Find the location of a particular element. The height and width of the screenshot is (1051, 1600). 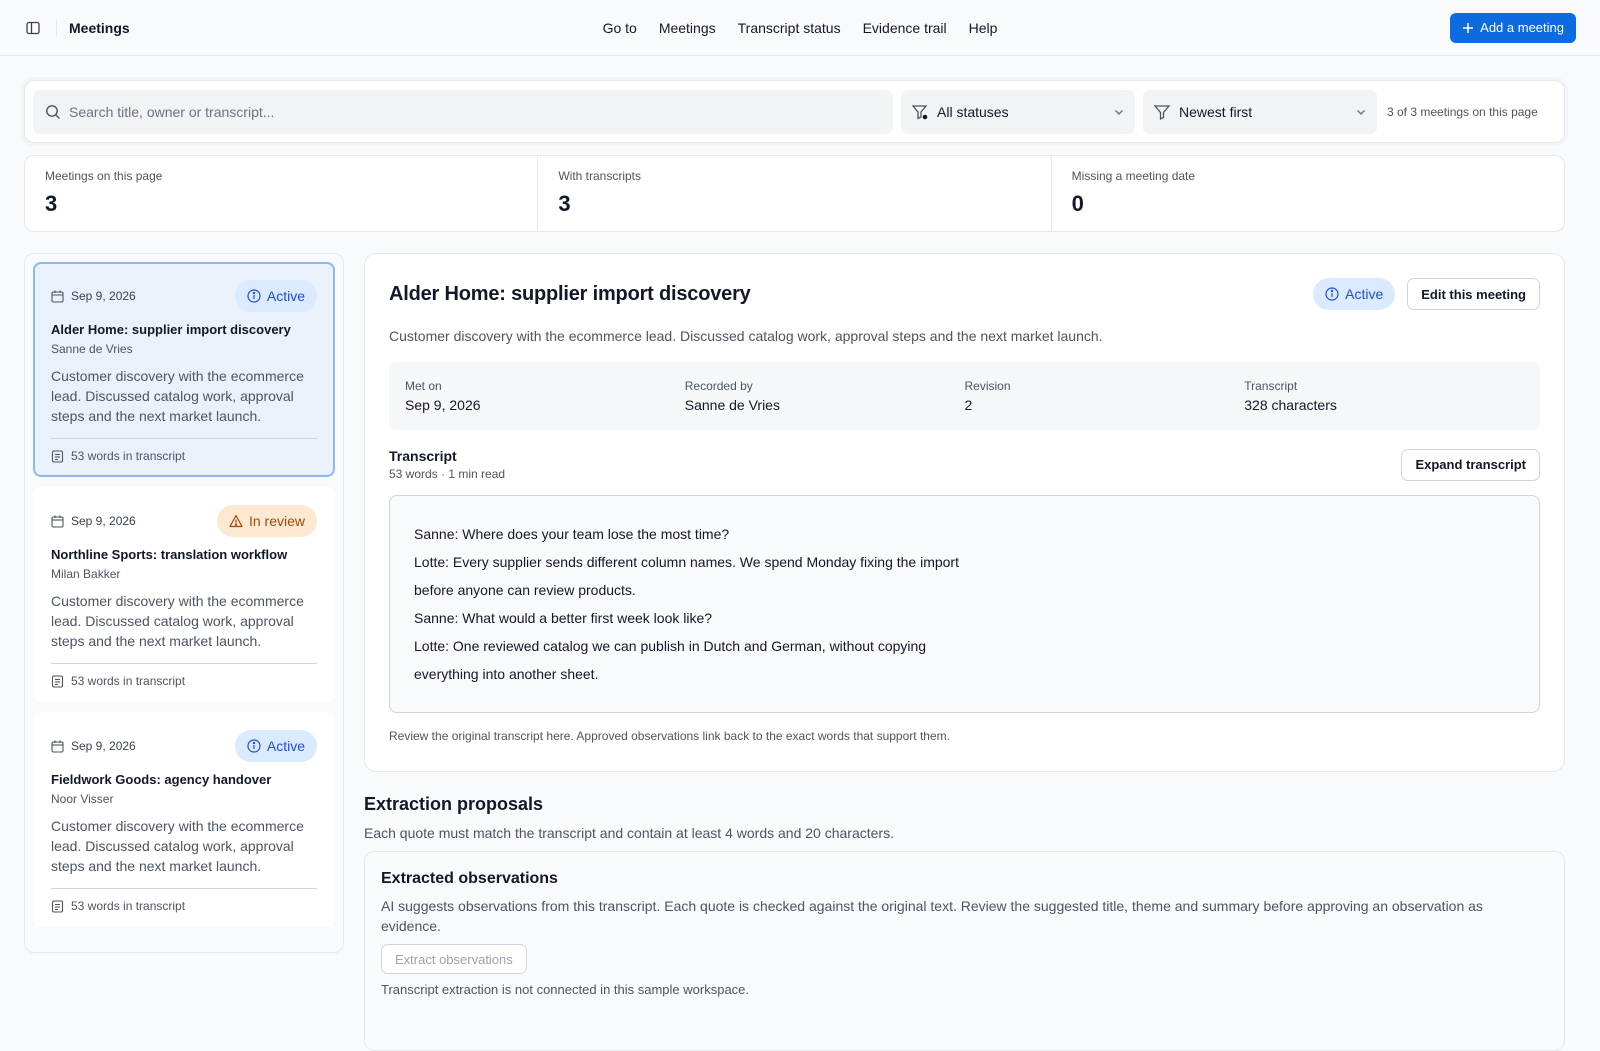

nav-evidence-trail: Evidence trail is located at coordinates (905, 28).